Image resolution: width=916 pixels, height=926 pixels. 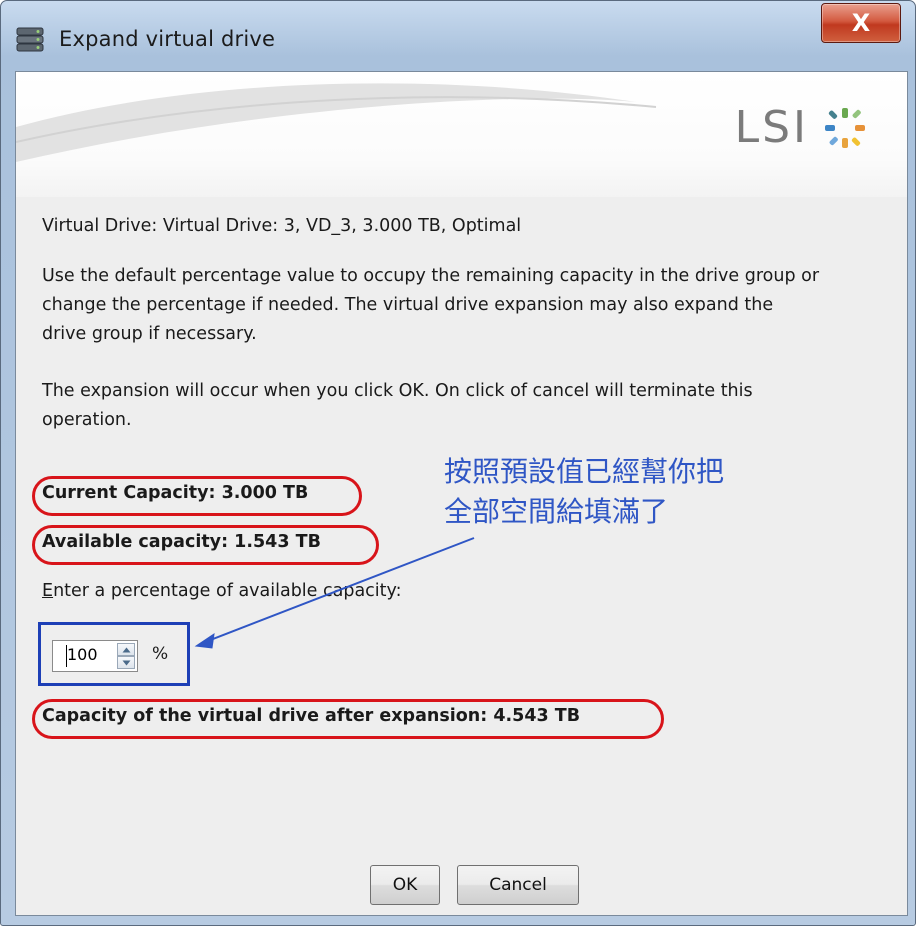 I want to click on close-button: X, so click(x=861, y=23).